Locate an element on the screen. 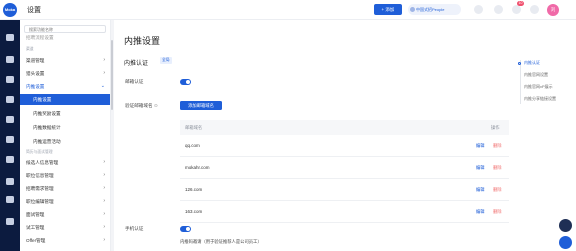 The height and width of the screenshot is (251, 576). column-header-domain: 邮箱域名 is located at coordinates (194, 127).